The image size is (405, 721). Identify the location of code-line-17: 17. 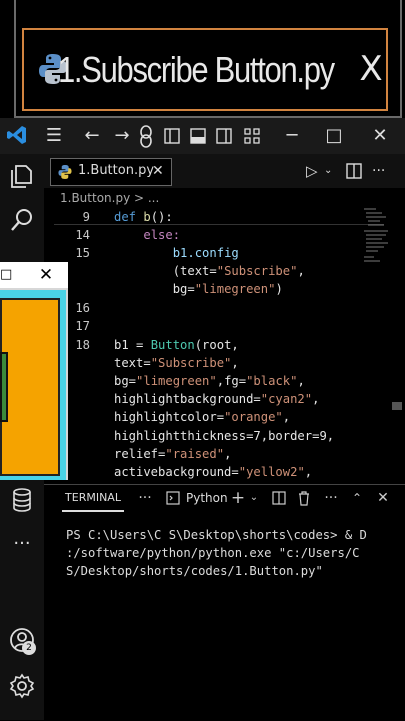
(87, 326).